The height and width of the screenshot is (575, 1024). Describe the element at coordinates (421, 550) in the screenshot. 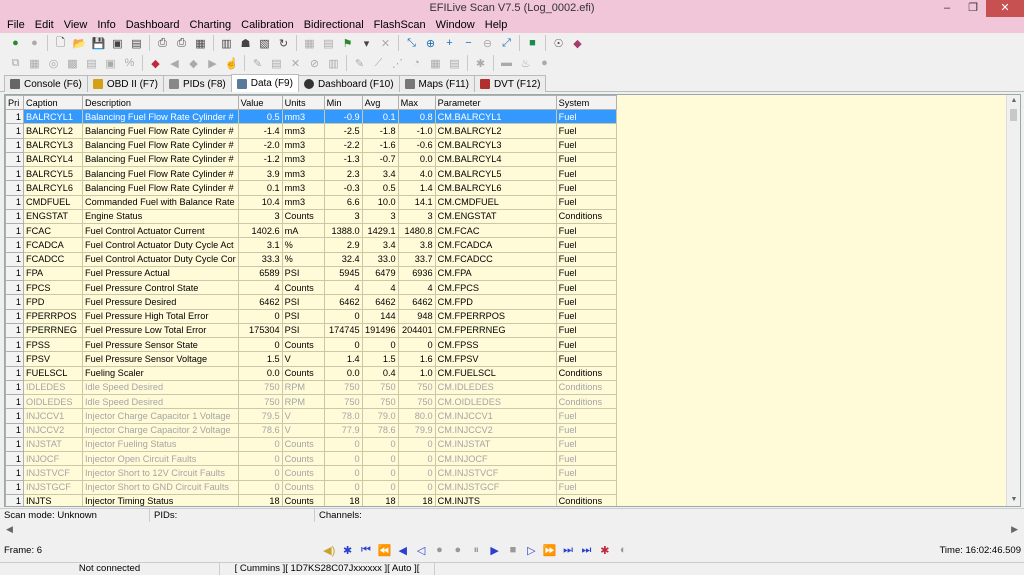

I see `previous-frame-icon: ◁` at that location.